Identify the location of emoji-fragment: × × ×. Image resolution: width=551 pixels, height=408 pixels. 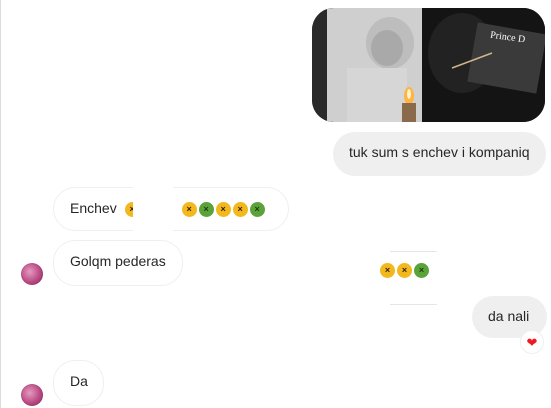
(404, 270).